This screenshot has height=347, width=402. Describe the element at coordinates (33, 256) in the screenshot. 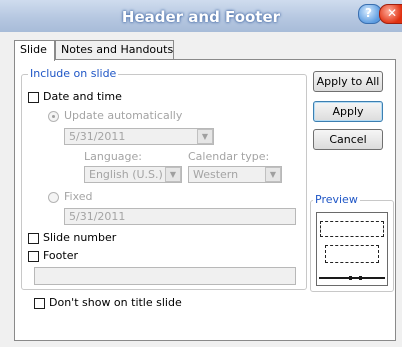

I see `footer-checkbox` at that location.